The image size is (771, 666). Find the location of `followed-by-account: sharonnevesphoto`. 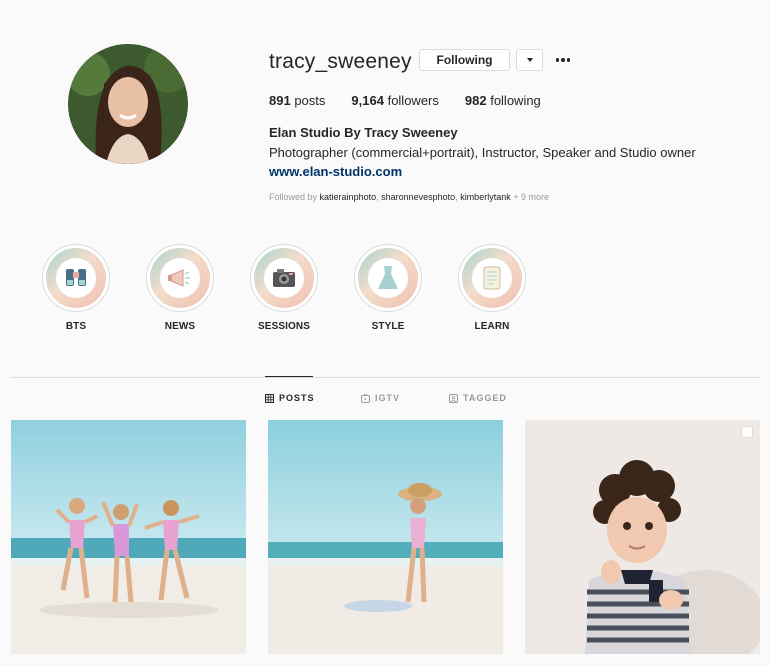

followed-by-account: sharonnevesphoto is located at coordinates (418, 197).